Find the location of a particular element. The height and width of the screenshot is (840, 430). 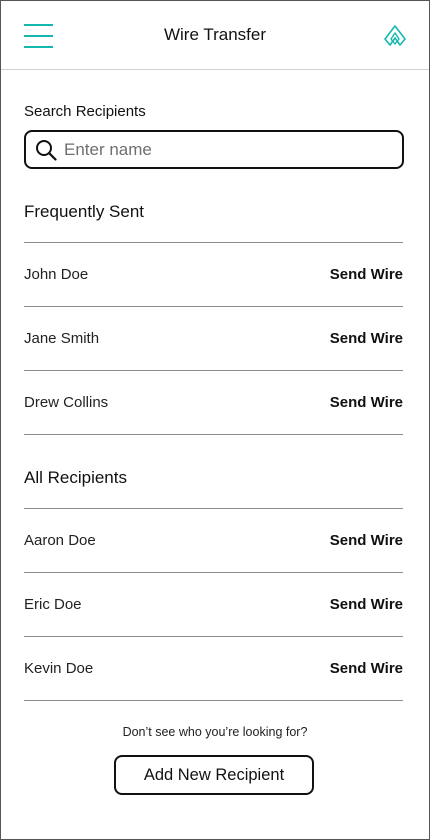

search-icon is located at coordinates (46, 150).